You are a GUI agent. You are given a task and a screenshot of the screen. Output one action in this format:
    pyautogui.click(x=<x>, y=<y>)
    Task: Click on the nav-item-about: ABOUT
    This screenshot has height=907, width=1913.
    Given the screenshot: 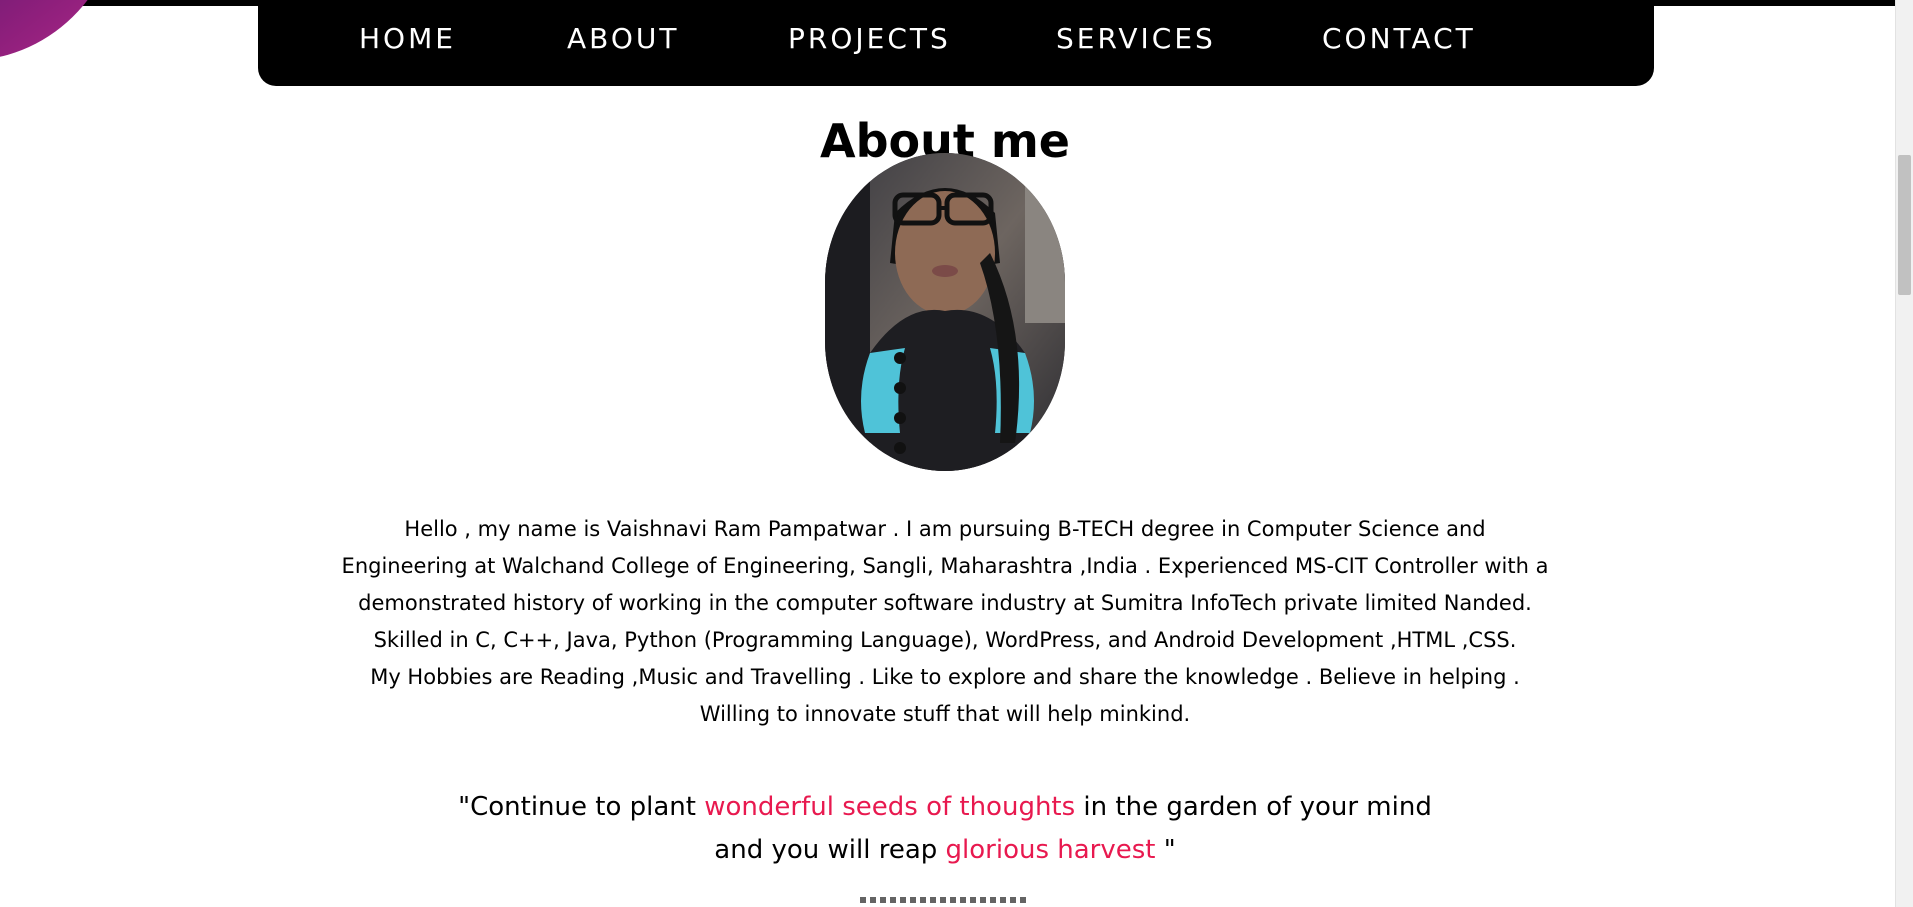 What is the action you would take?
    pyautogui.click(x=623, y=38)
    